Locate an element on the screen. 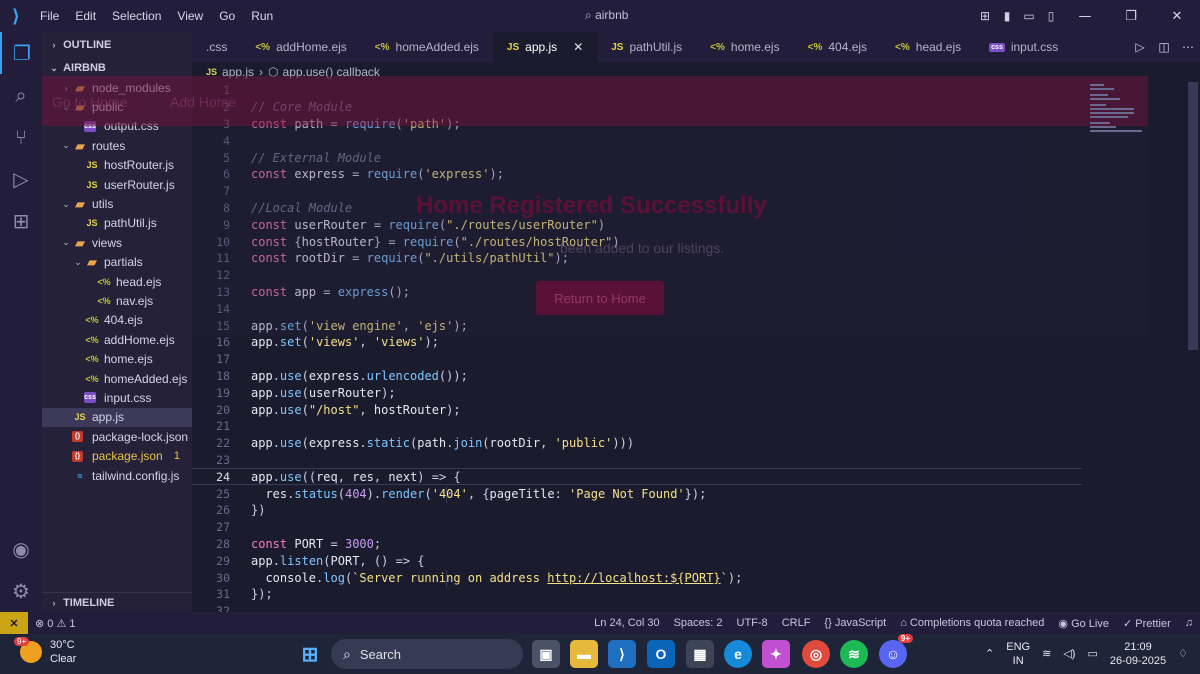 The image size is (1200, 674). code-line: 24 app.use((req, res, next) => { is located at coordinates (637, 477).